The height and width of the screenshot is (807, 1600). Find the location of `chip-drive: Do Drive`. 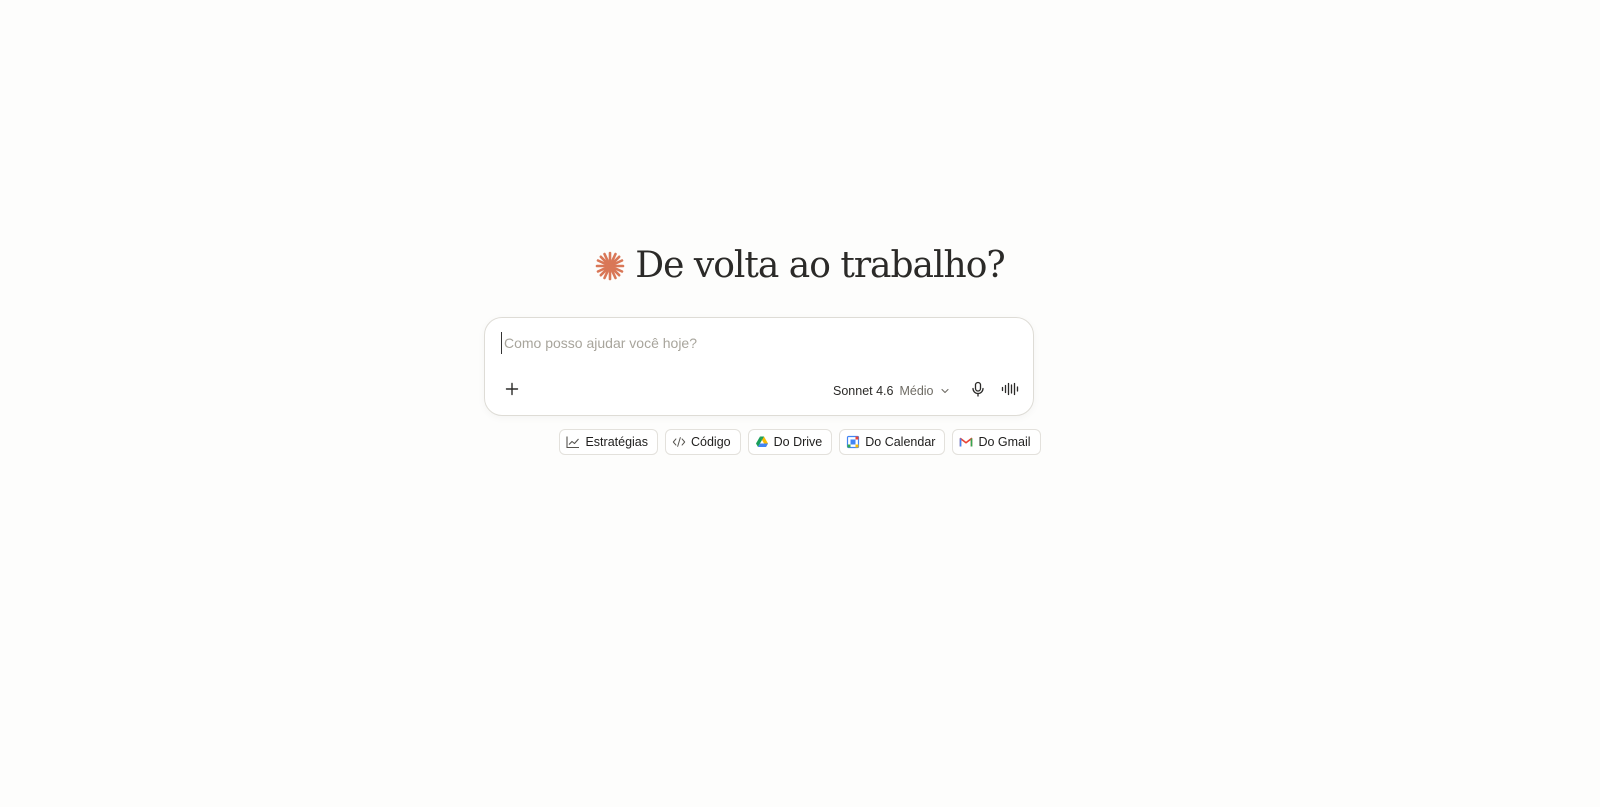

chip-drive: Do Drive is located at coordinates (790, 442).